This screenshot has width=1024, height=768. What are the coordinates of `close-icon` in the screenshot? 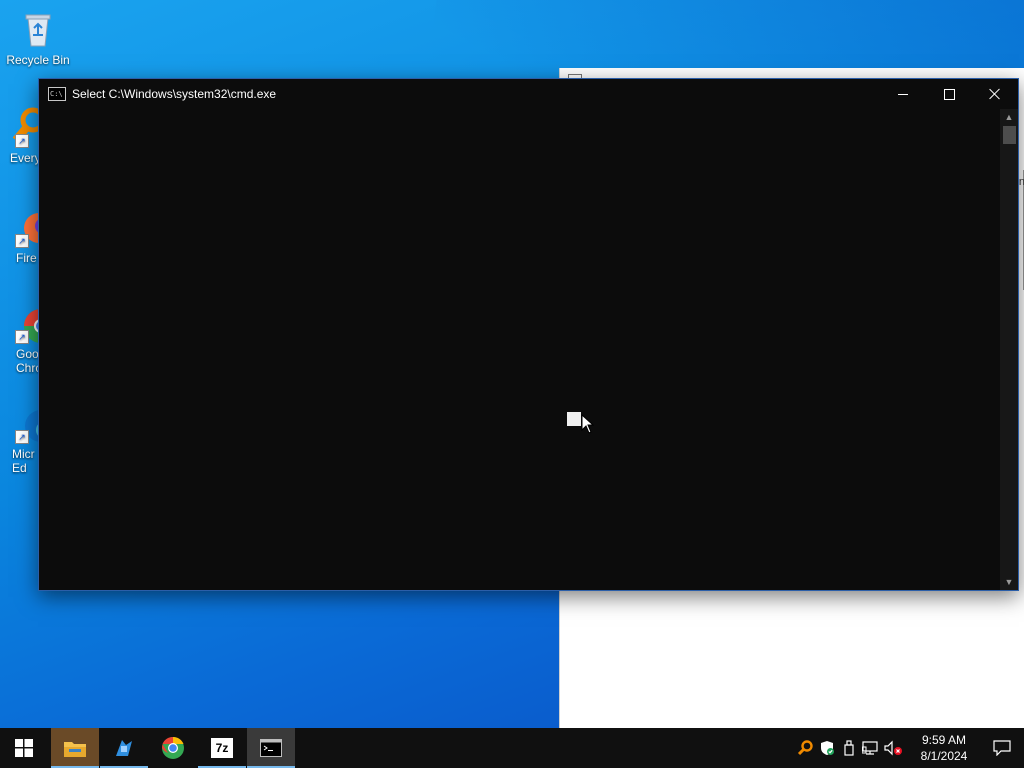 It's located at (995, 94).